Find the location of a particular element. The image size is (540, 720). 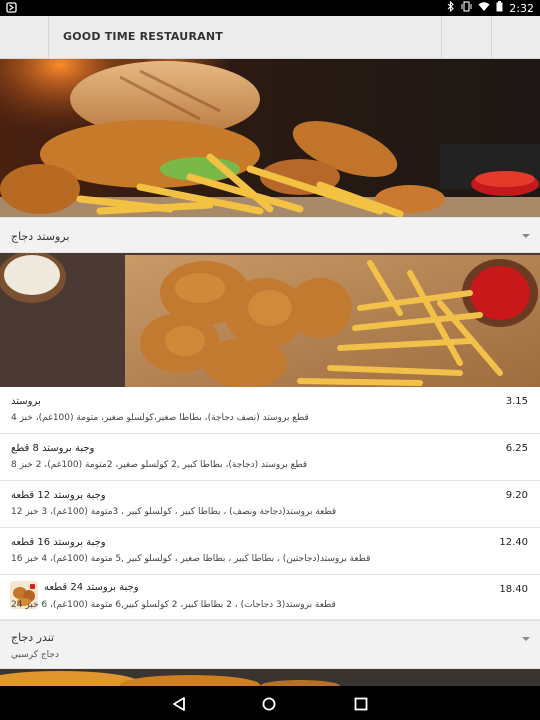

wifi-icon is located at coordinates (484, 8).